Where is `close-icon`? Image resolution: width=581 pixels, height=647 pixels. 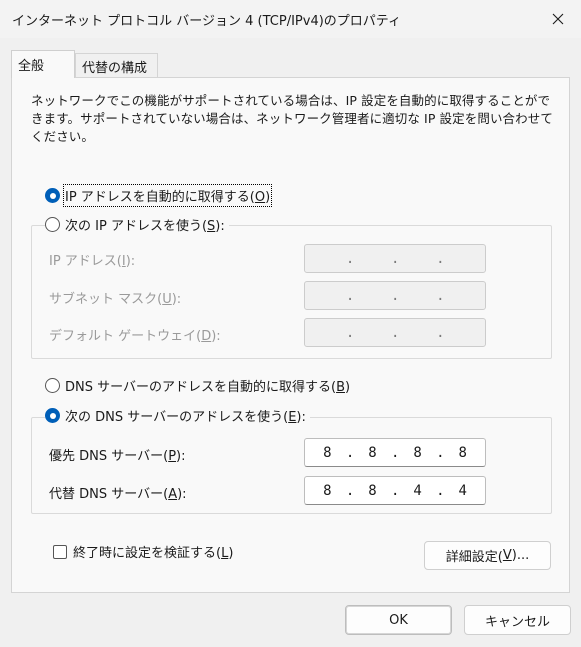
close-icon is located at coordinates (558, 19).